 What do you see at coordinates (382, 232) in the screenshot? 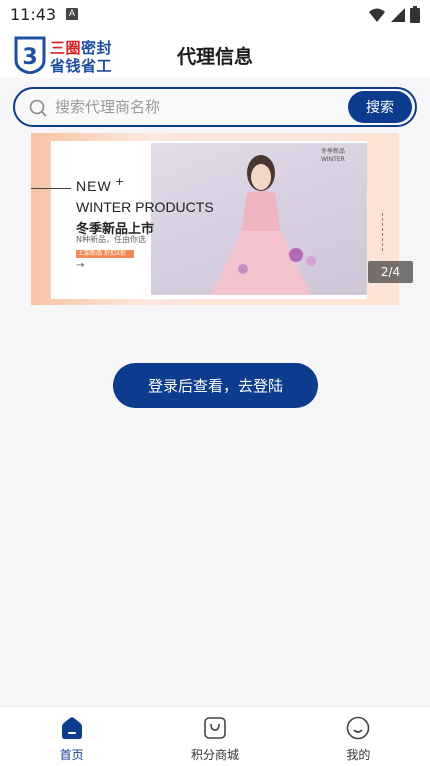
I see `banner-dotted-line` at bounding box center [382, 232].